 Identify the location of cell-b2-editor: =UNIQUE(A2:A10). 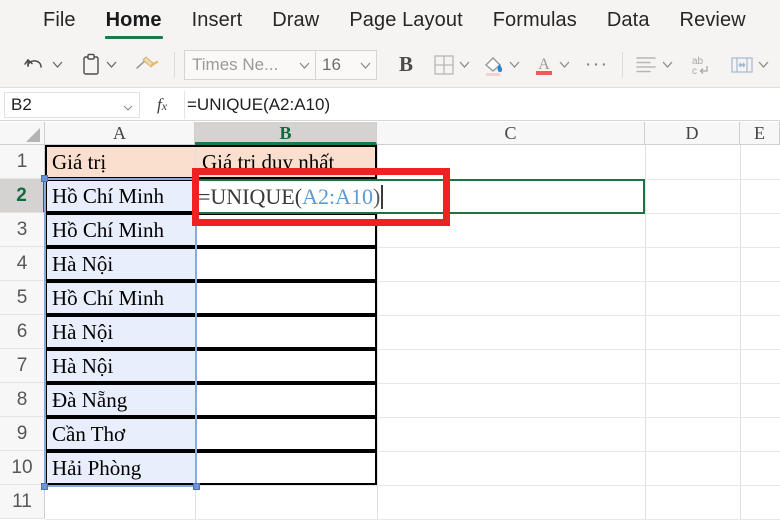
(318, 196).